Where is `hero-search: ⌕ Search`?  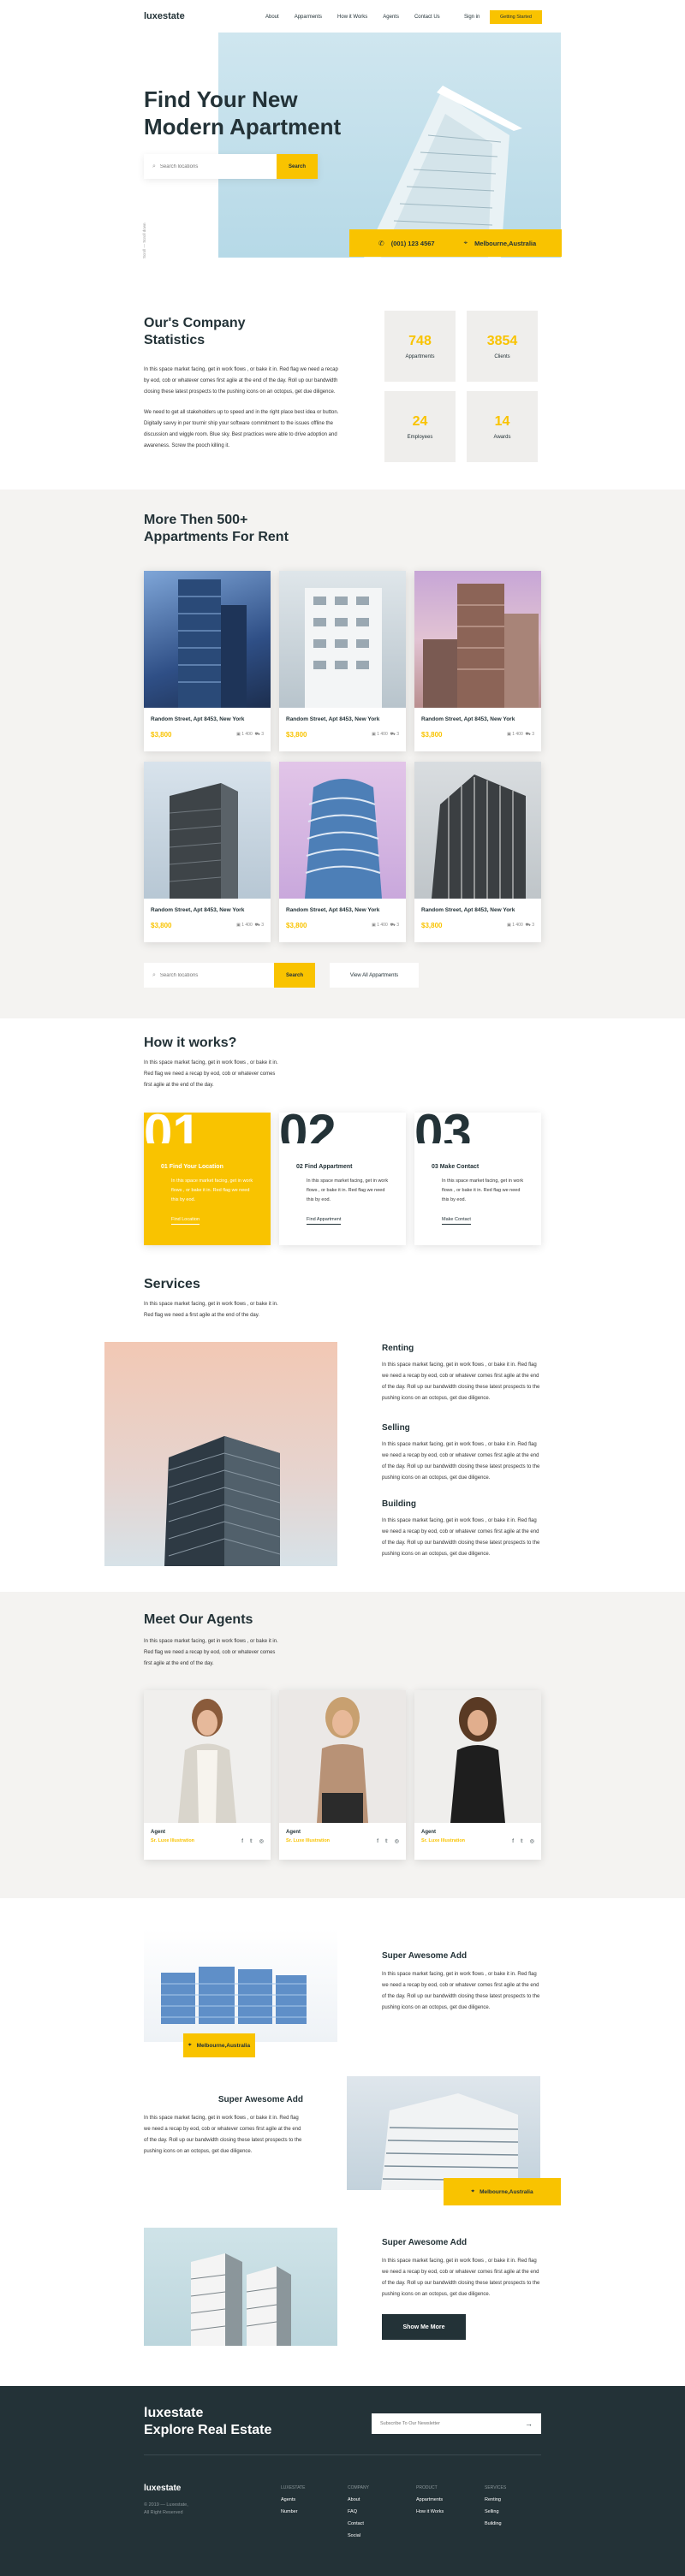 hero-search: ⌕ Search is located at coordinates (231, 166).